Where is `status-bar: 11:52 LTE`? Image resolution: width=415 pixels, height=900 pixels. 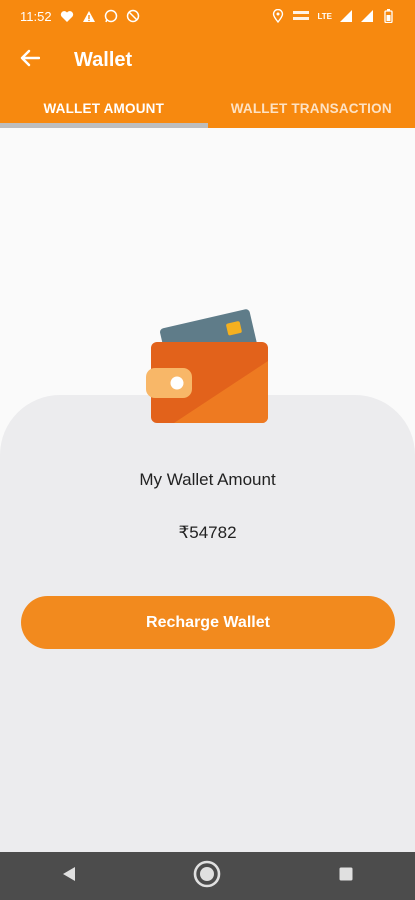 status-bar: 11:52 LTE is located at coordinates (207, 16).